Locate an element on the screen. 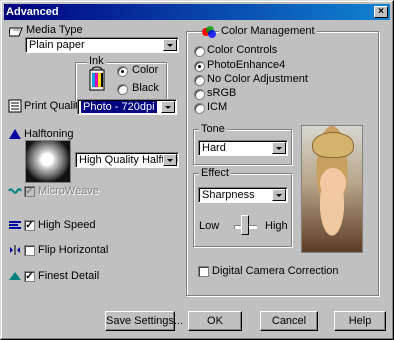  photo-preview is located at coordinates (332, 189).